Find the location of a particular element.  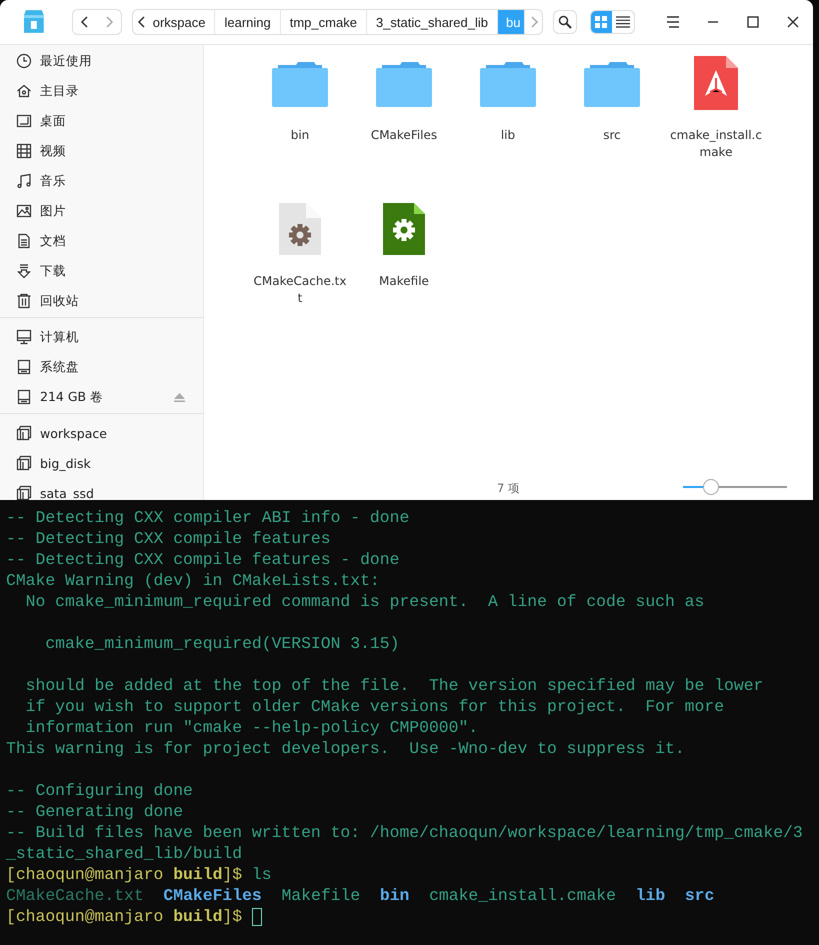

terminal-text: _static_shared_lib/build is located at coordinates (124, 853).